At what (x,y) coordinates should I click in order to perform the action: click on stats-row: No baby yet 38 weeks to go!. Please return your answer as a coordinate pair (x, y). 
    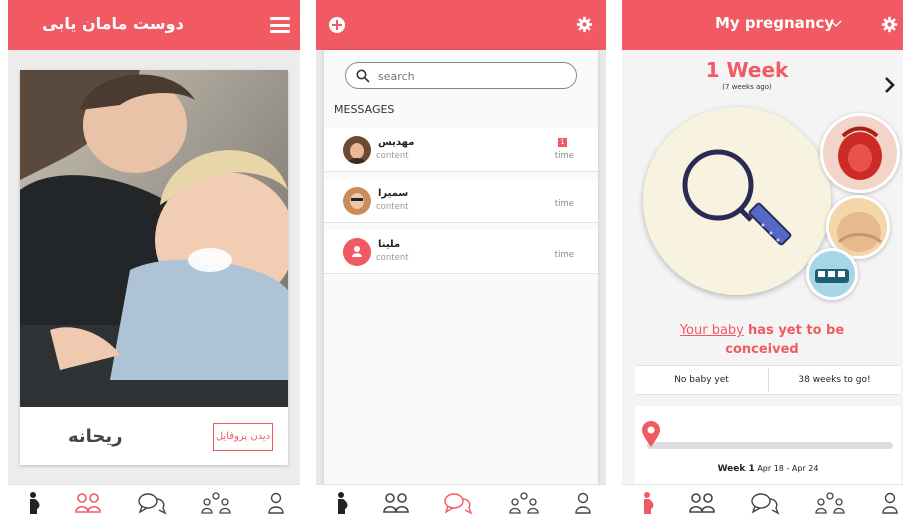
    Looking at the image, I should click on (768, 380).